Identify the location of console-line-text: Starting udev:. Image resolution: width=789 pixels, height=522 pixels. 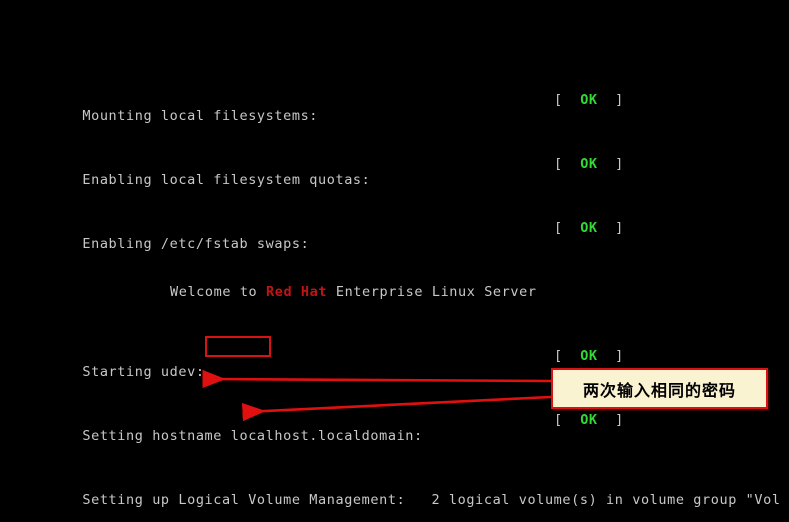
(143, 372).